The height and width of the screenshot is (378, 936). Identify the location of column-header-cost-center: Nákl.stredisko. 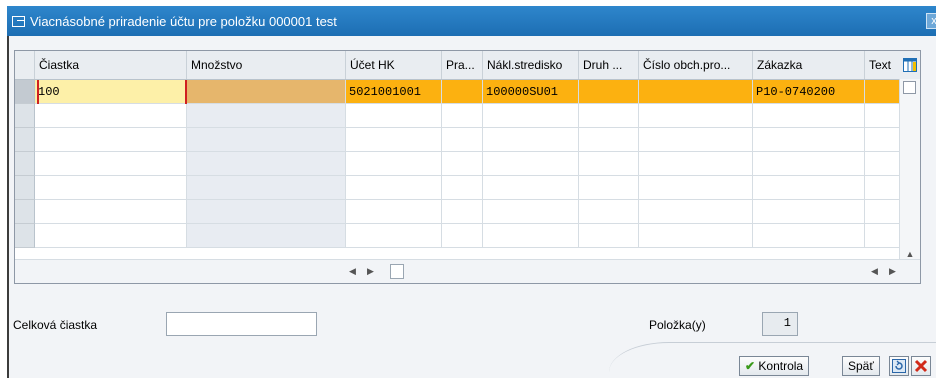
(531, 65).